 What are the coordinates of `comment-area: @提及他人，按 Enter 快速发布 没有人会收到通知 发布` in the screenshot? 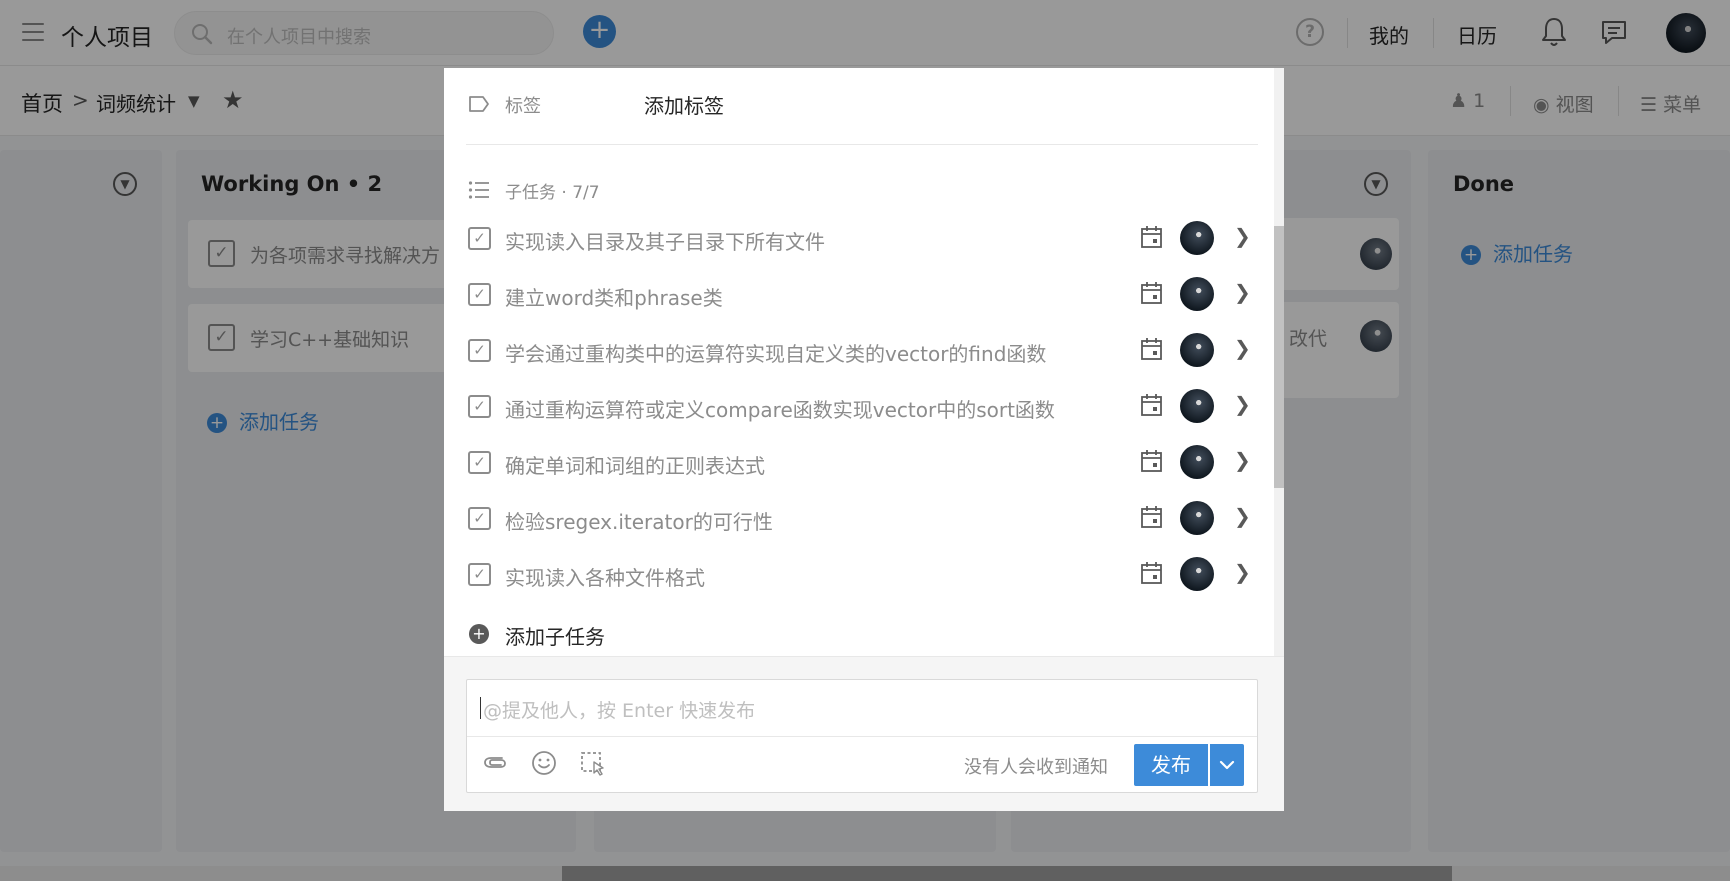 It's located at (864, 733).